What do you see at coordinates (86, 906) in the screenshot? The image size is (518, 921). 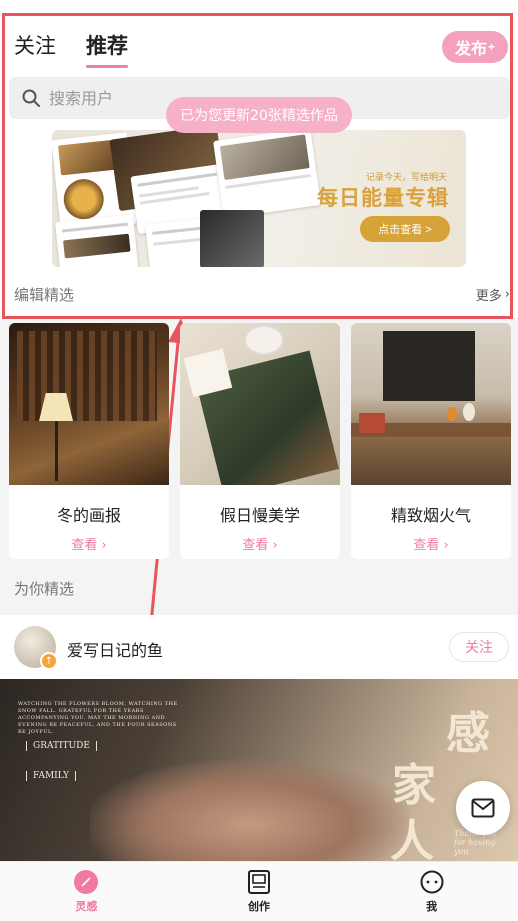 I see `nav-label: 灵感` at bounding box center [86, 906].